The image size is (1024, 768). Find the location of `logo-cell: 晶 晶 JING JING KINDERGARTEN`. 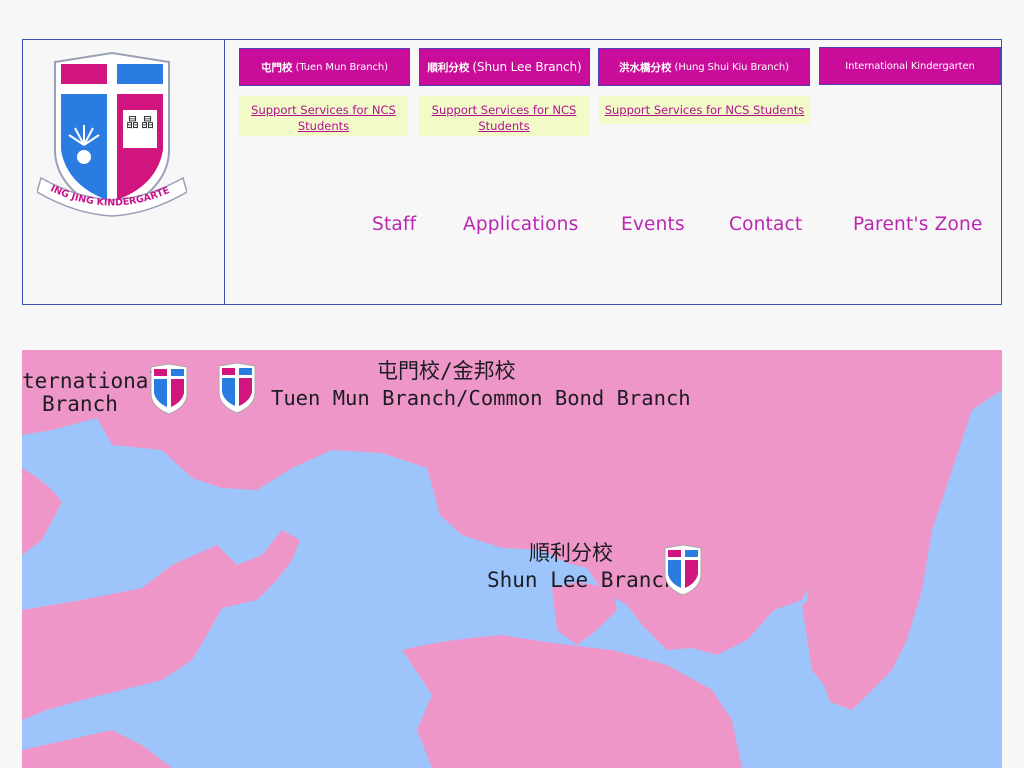

logo-cell: 晶 晶 JING JING KINDERGARTEN is located at coordinates (124, 172).